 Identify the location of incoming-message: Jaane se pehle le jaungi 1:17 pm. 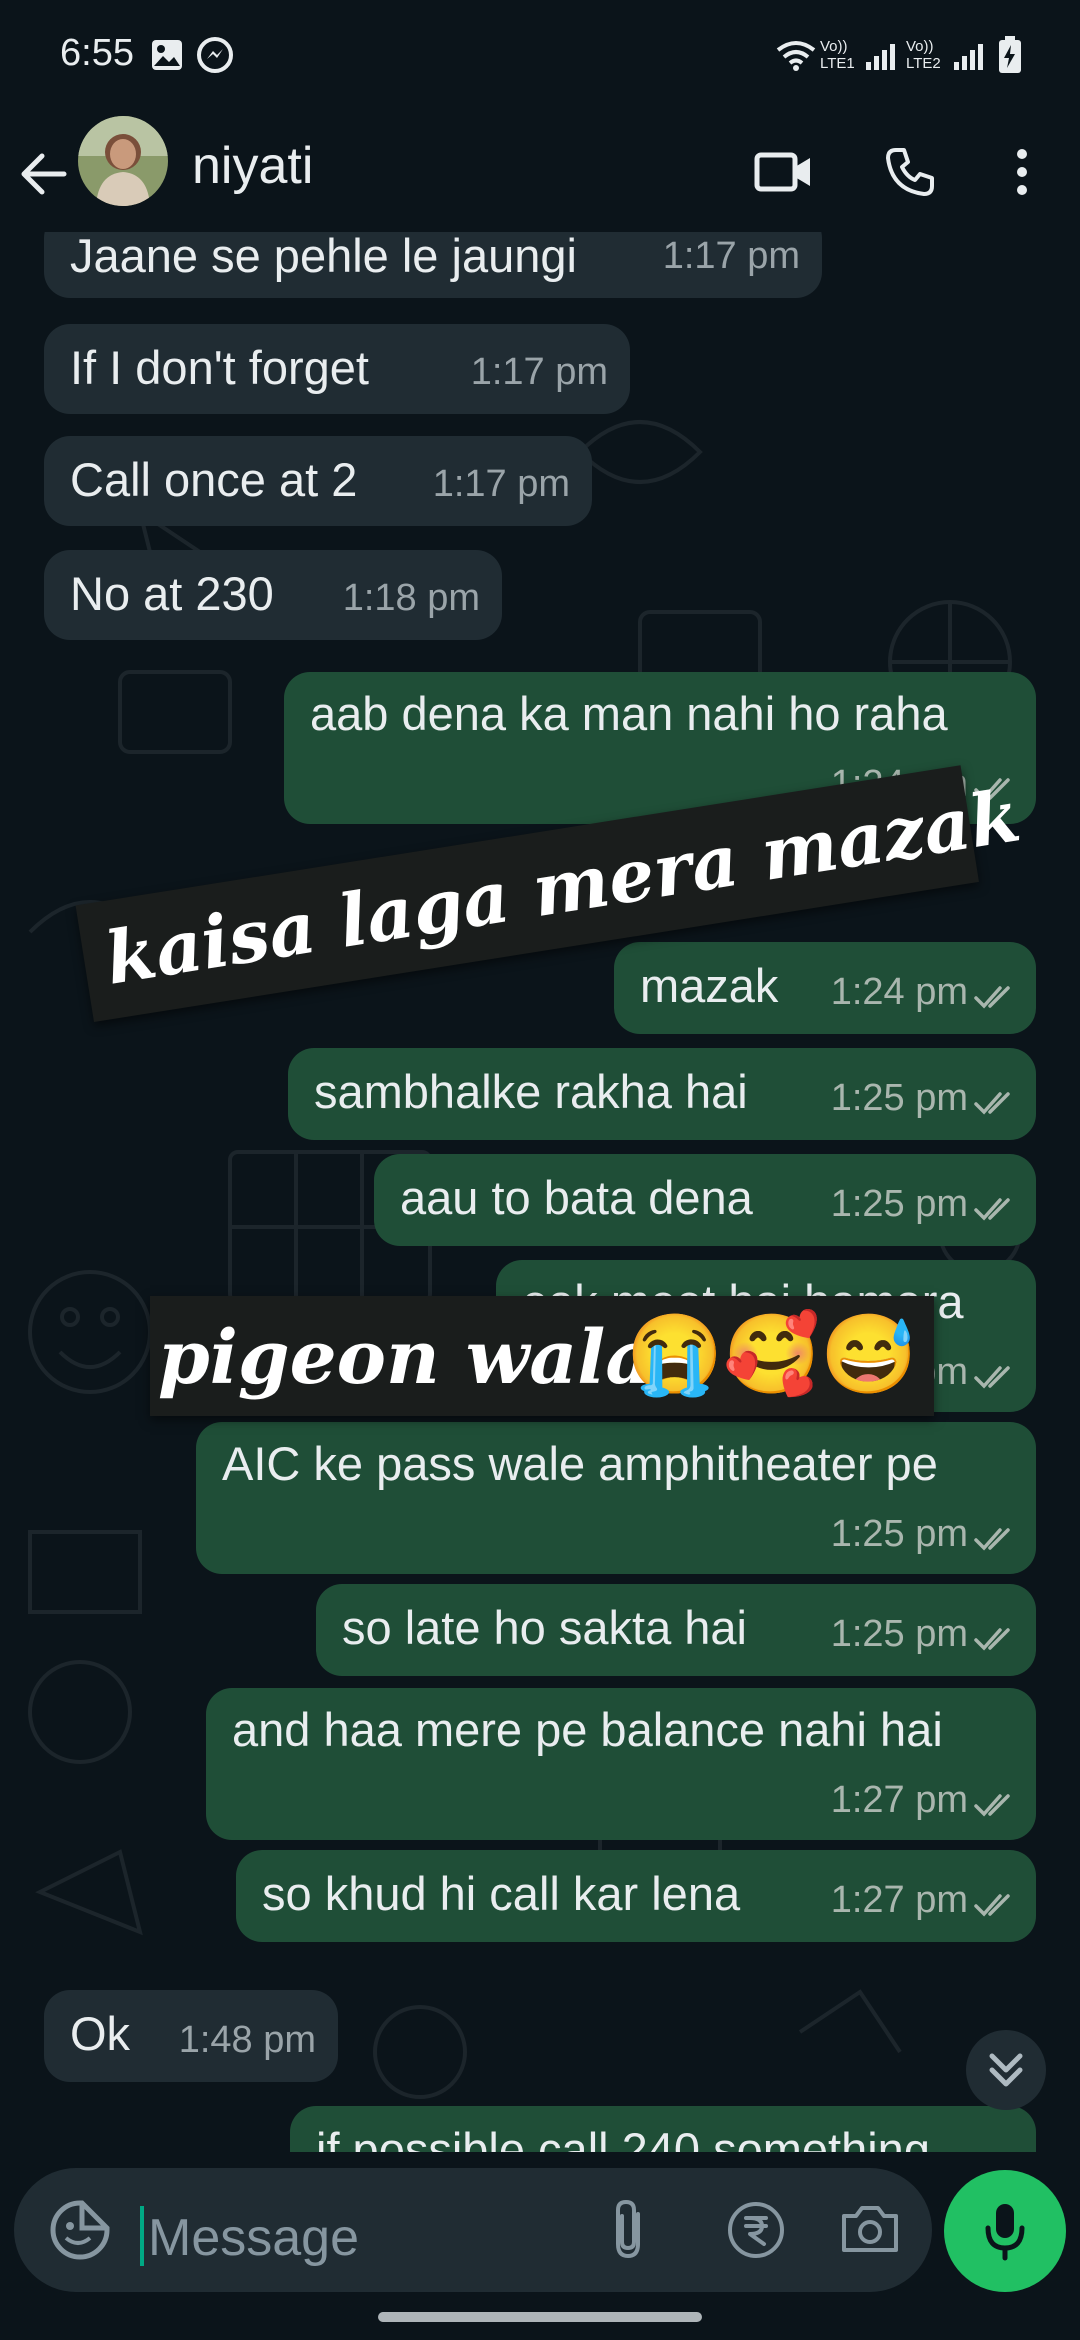
(433, 265).